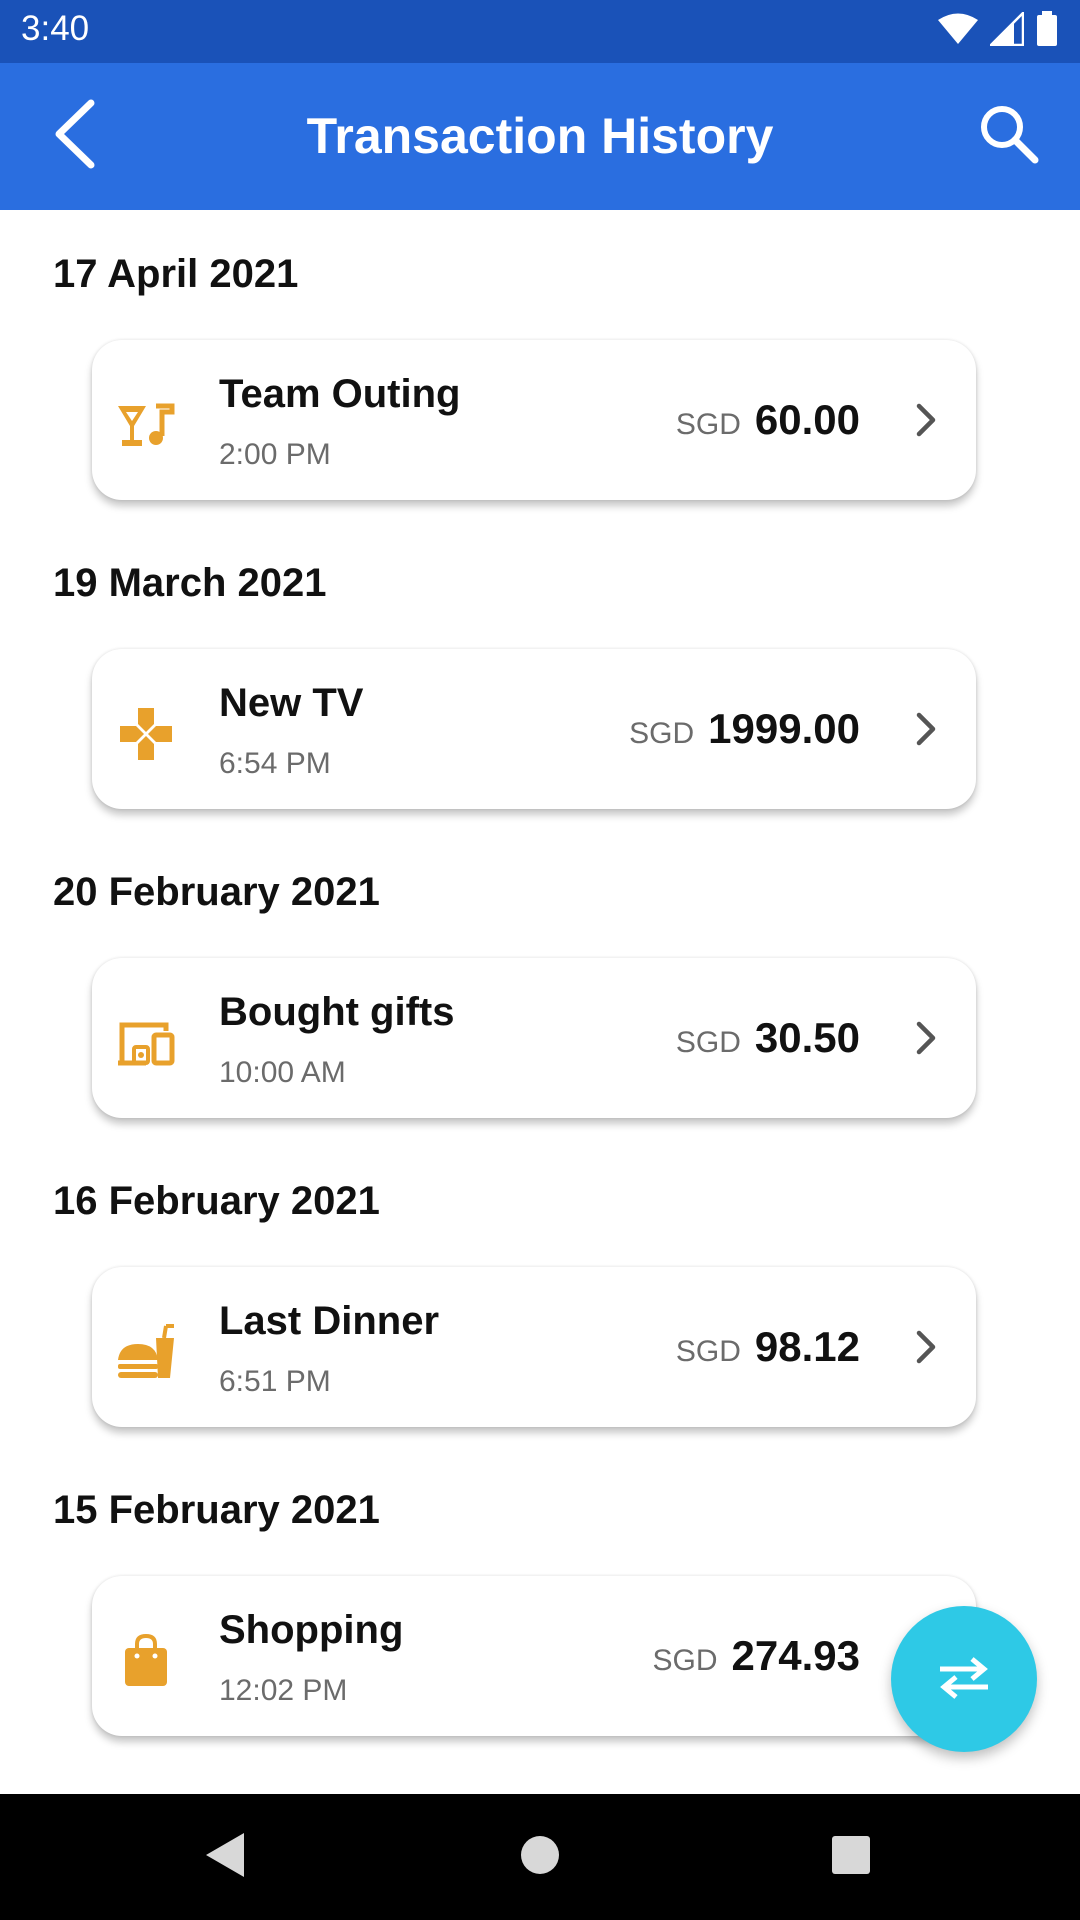 The width and height of the screenshot is (1080, 1920). Describe the element at coordinates (795, 1655) in the screenshot. I see `amount-value: 274.93` at that location.